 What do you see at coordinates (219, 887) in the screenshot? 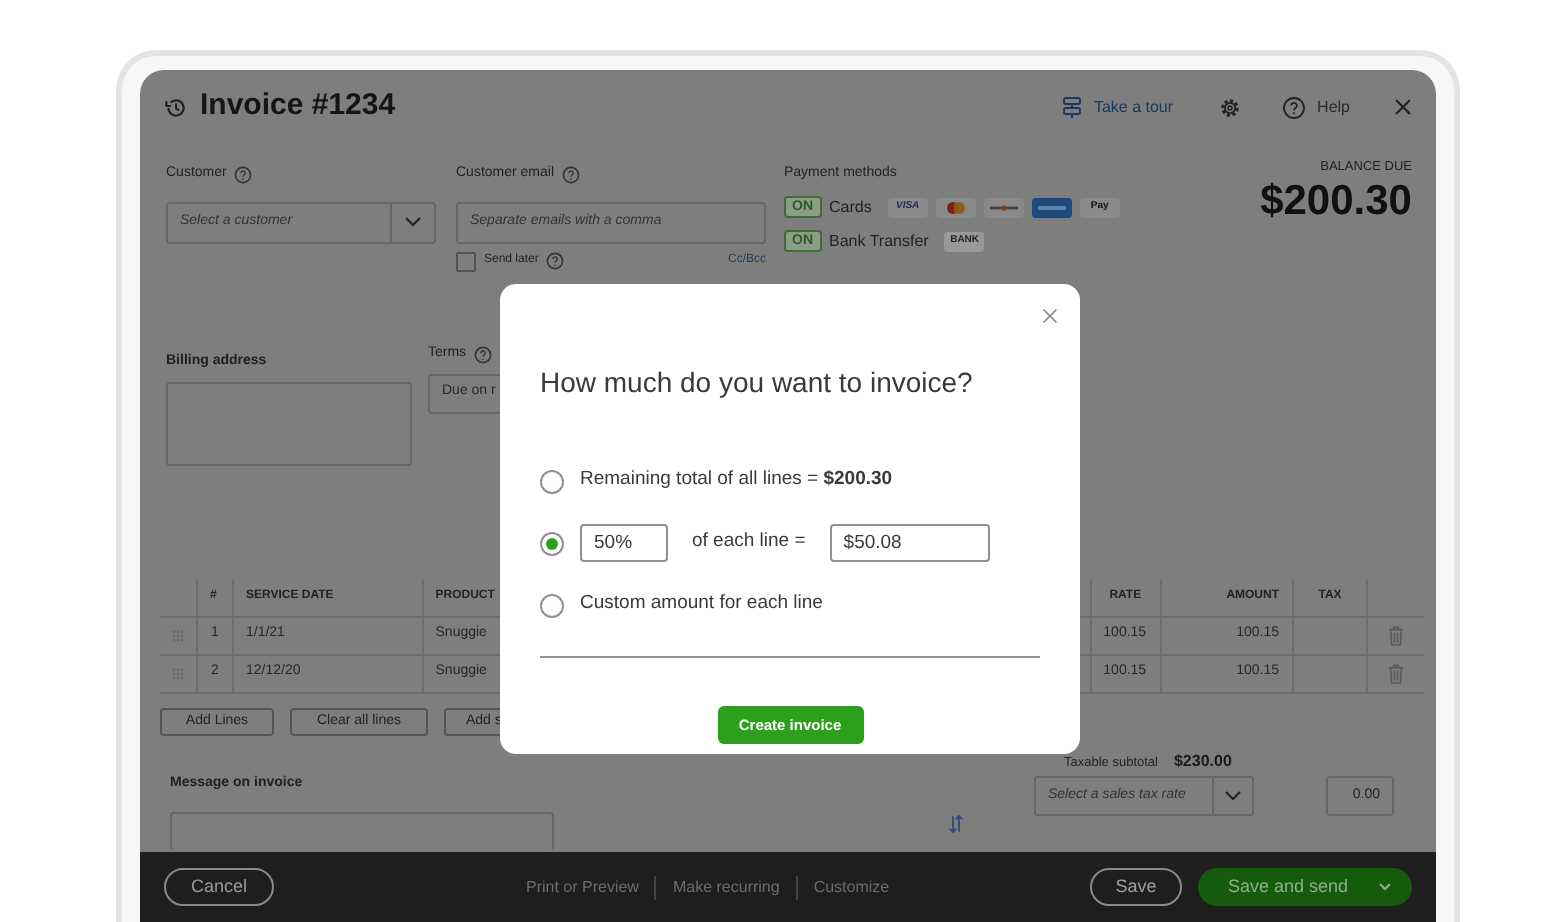
I see `cancel-button: Cancel` at bounding box center [219, 887].